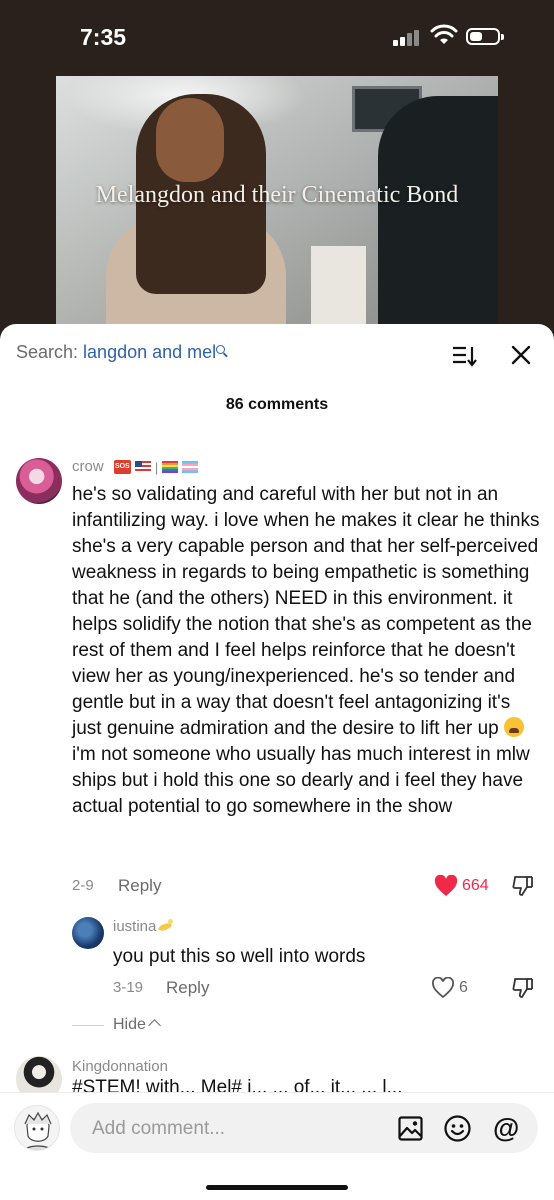 Image resolution: width=554 pixels, height=1200 pixels. I want to click on status-time: 7:35, so click(103, 37).